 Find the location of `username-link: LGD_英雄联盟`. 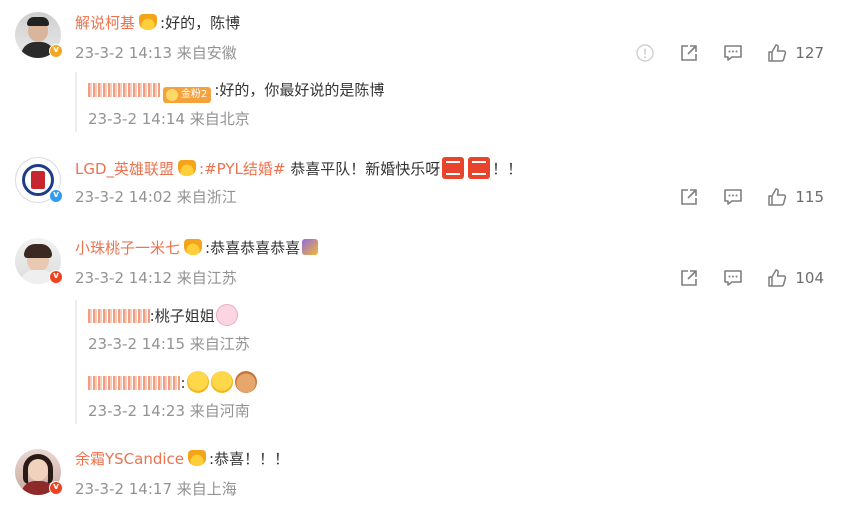

username-link: LGD_英雄联盟 is located at coordinates (124, 169).